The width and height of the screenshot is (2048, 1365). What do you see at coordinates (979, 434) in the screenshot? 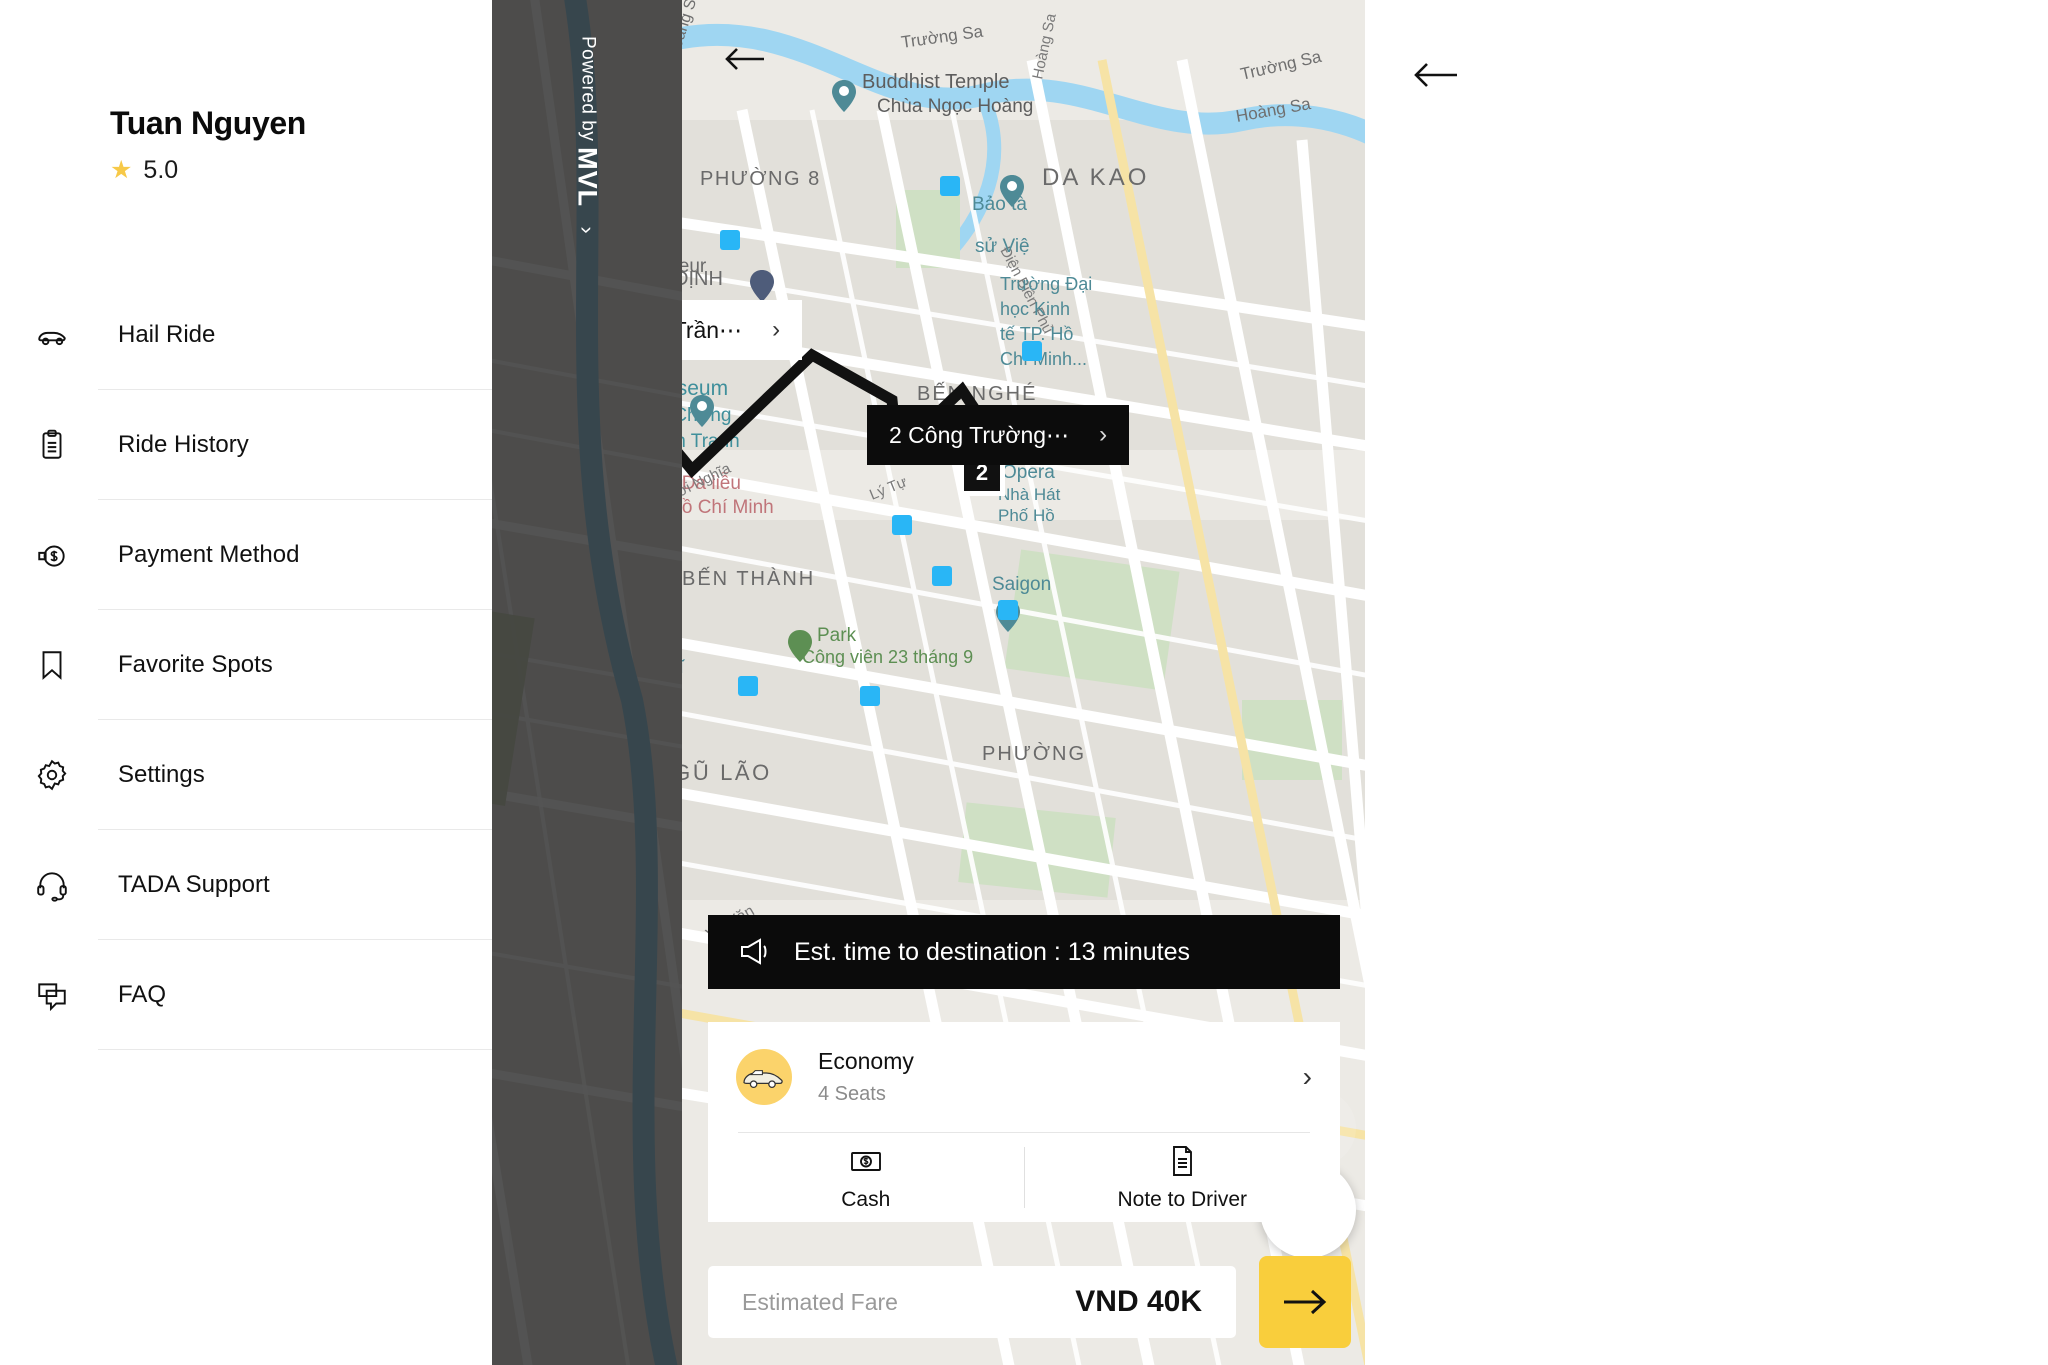
I see `dropoff-address: 2 Công Trường⋯` at bounding box center [979, 434].